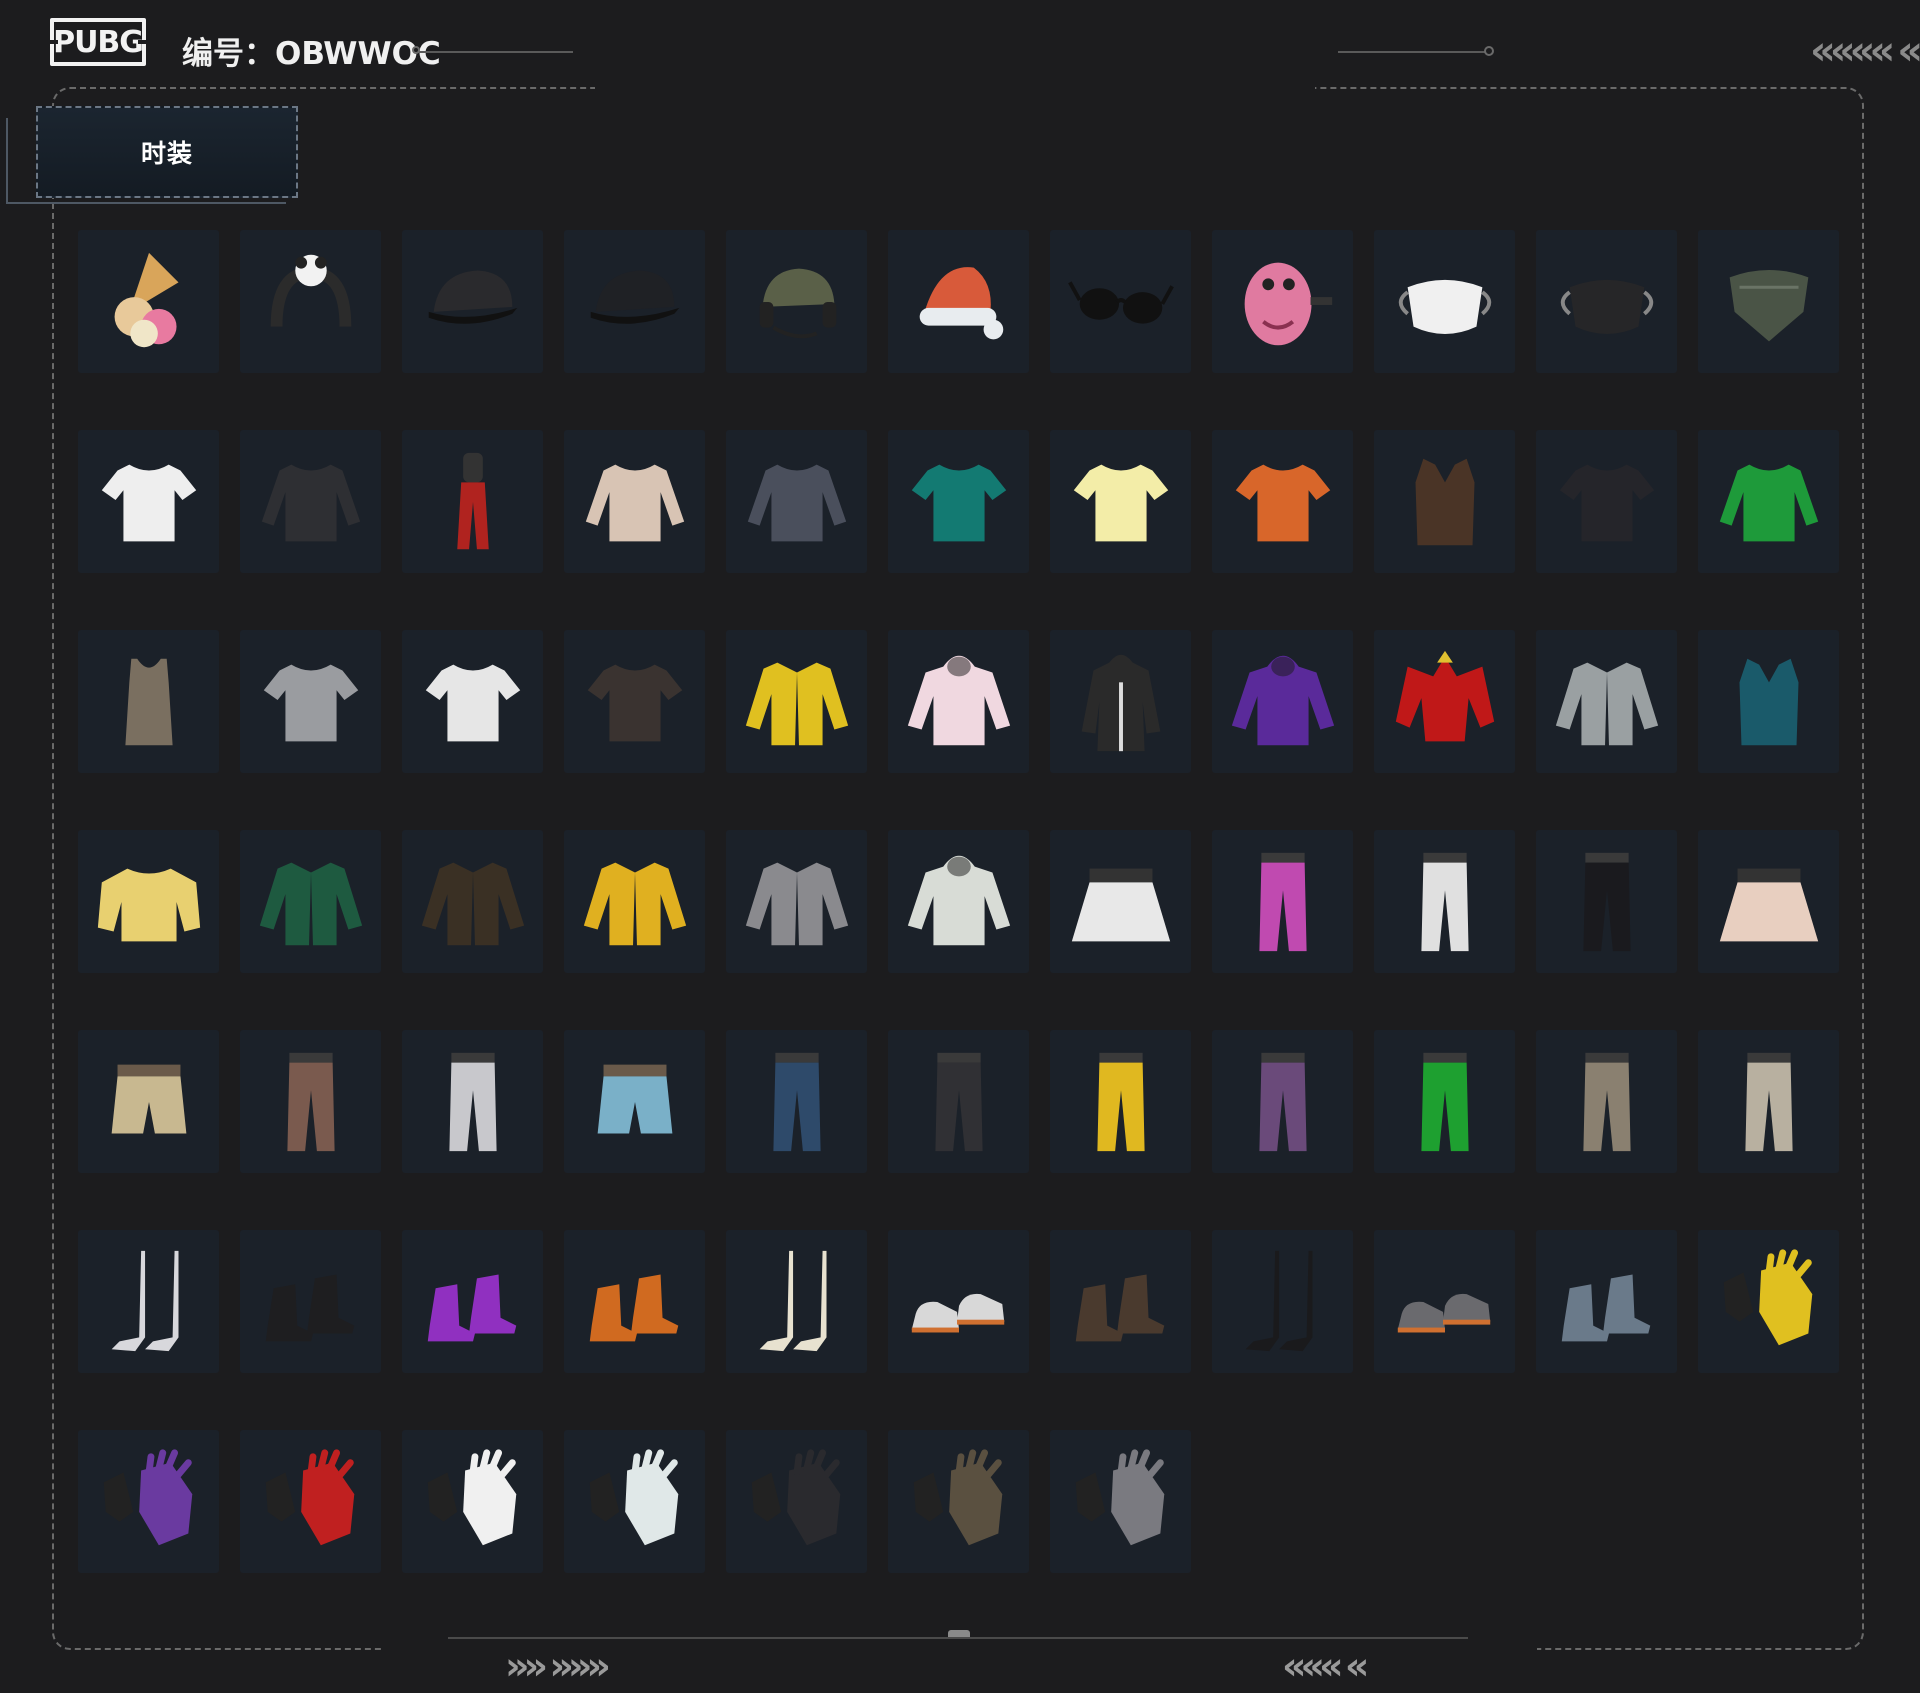  I want to click on brown-work-boots-icon, so click(1119, 1307).